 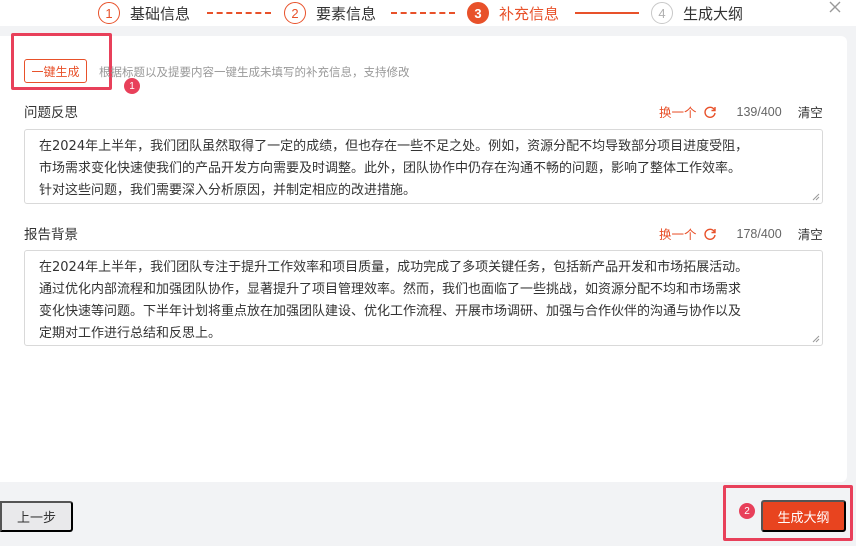 What do you see at coordinates (529, 13) in the screenshot?
I see `step-label: 补充信息` at bounding box center [529, 13].